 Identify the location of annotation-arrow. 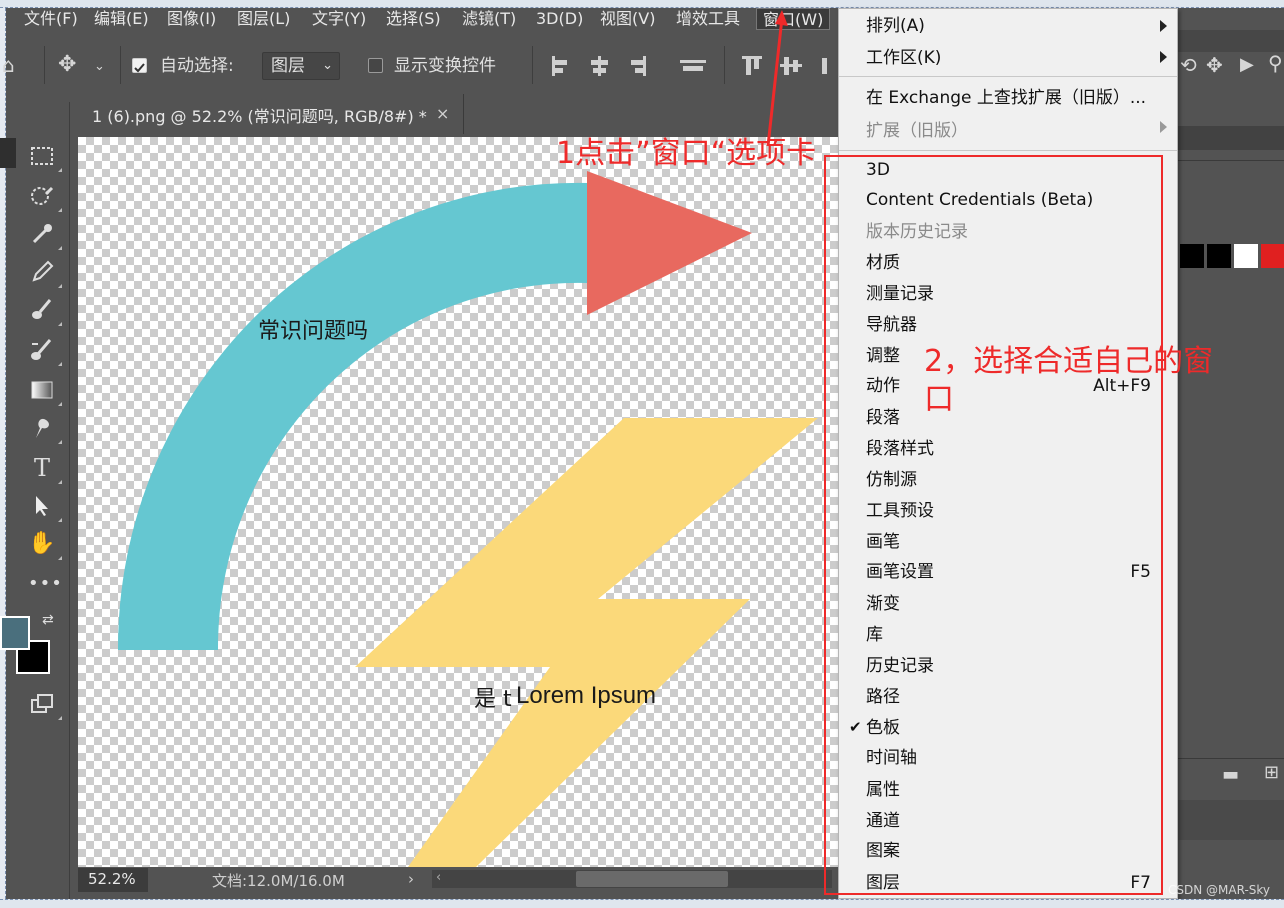
(777, 78).